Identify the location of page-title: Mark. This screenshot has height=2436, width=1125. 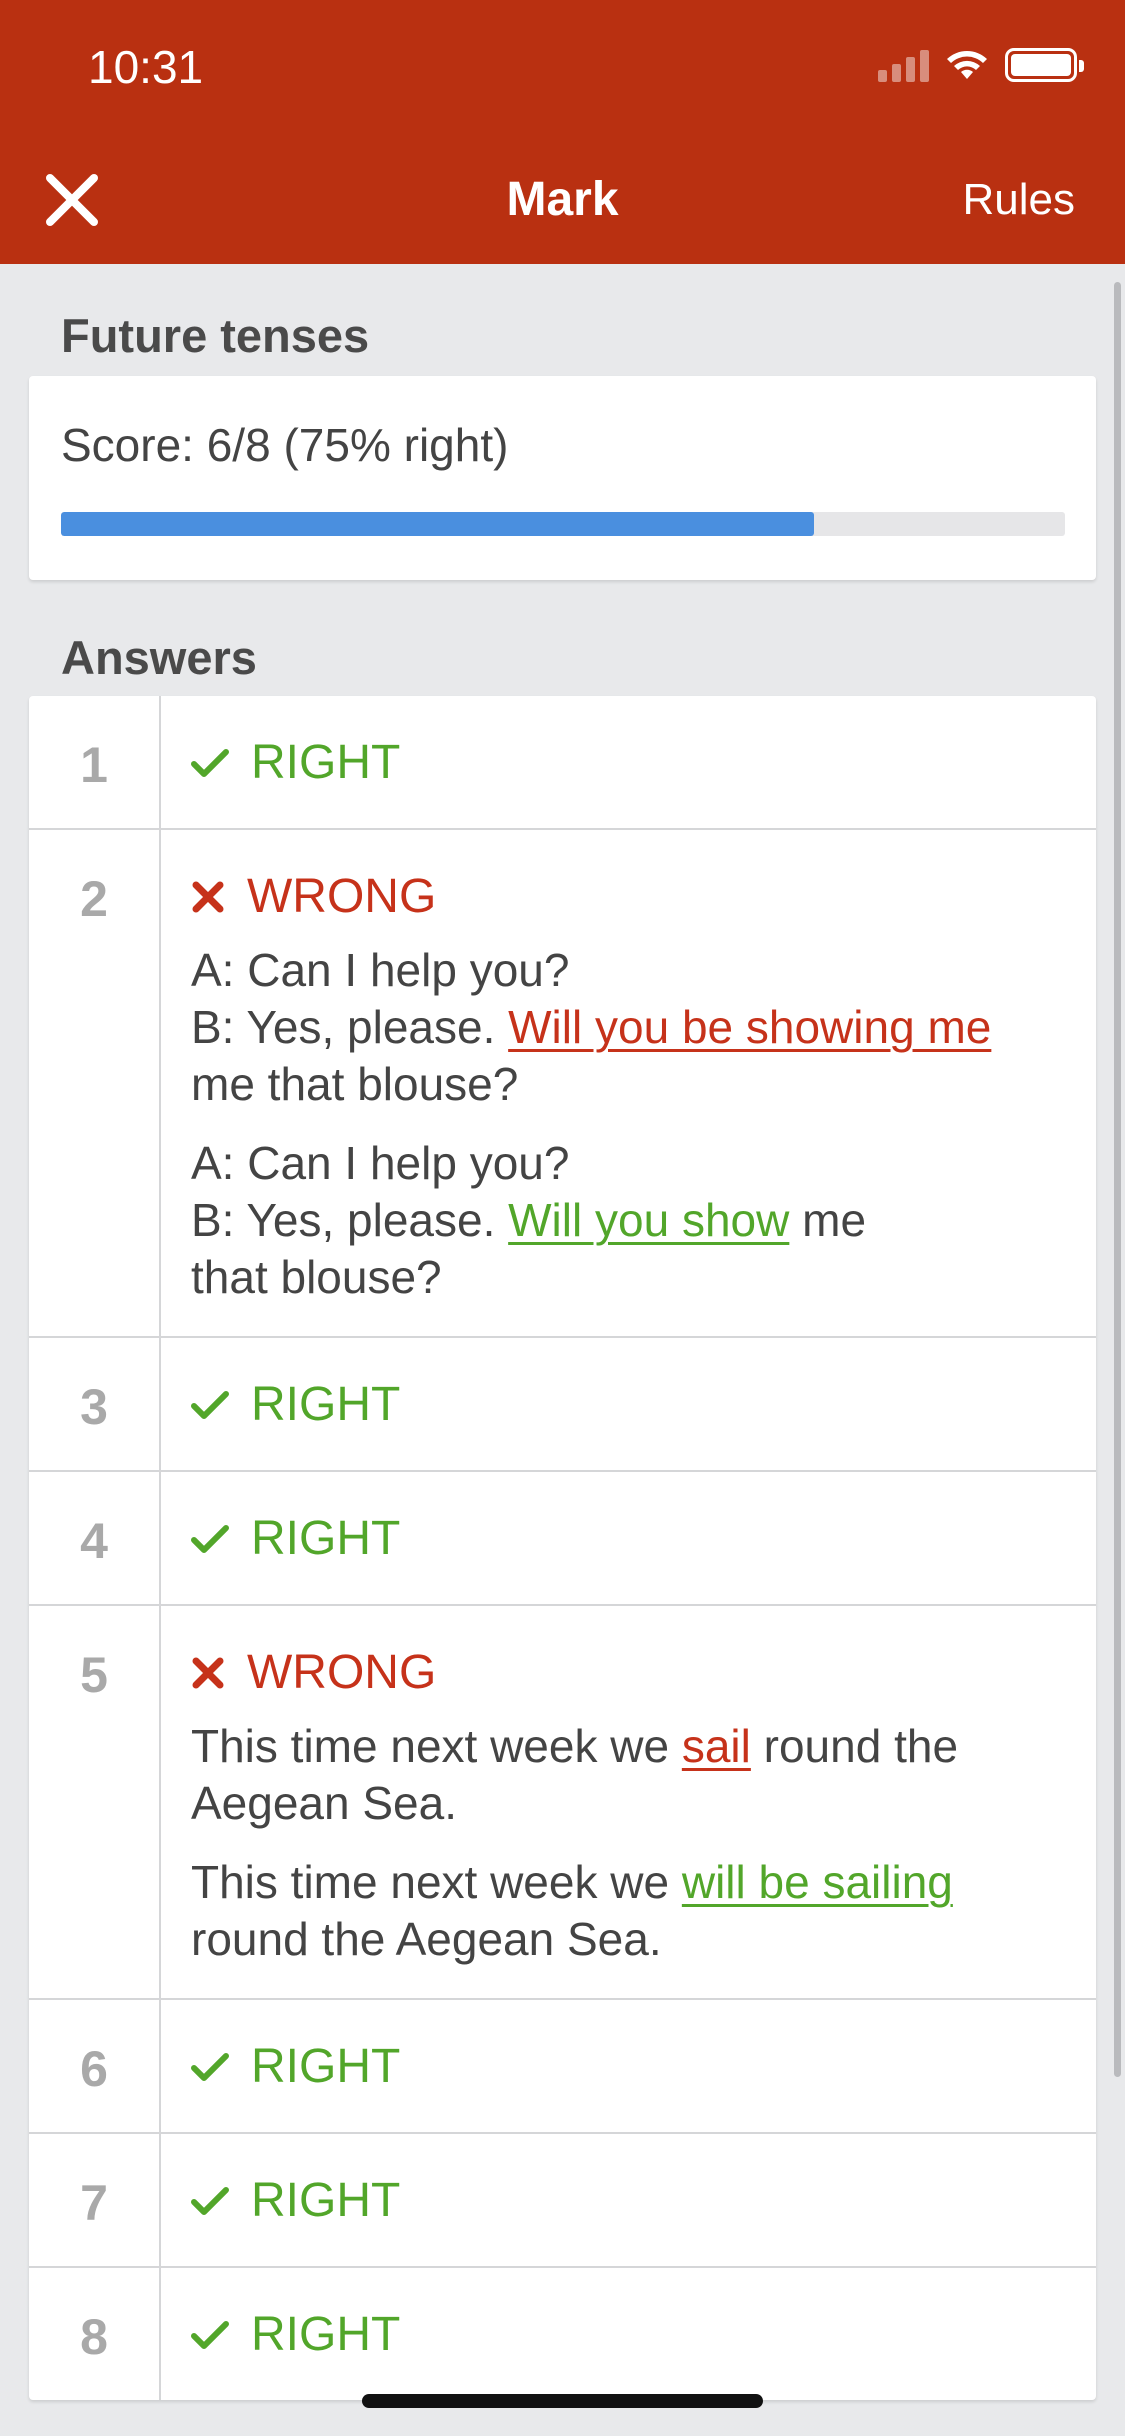
(562, 199).